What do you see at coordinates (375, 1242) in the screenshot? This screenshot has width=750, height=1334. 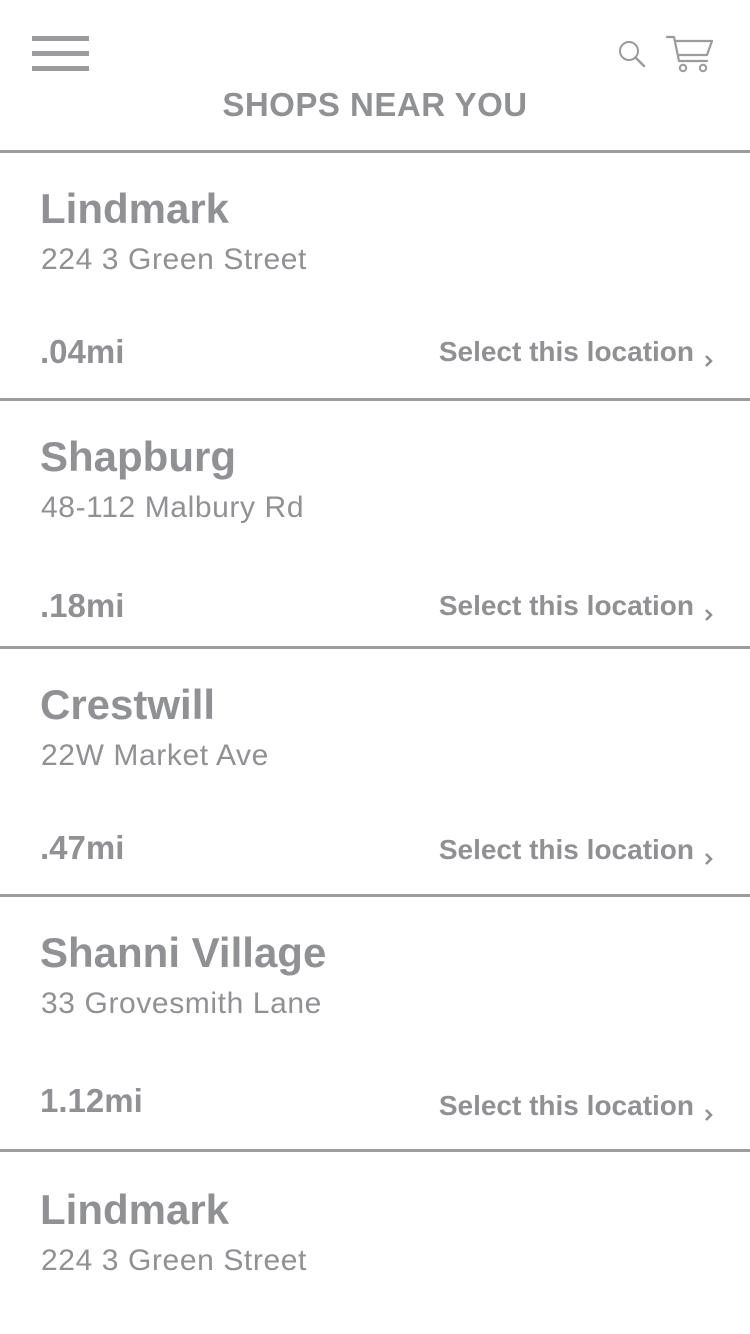 I see `shop-list-item: Lindmark 224 3 Green Street` at bounding box center [375, 1242].